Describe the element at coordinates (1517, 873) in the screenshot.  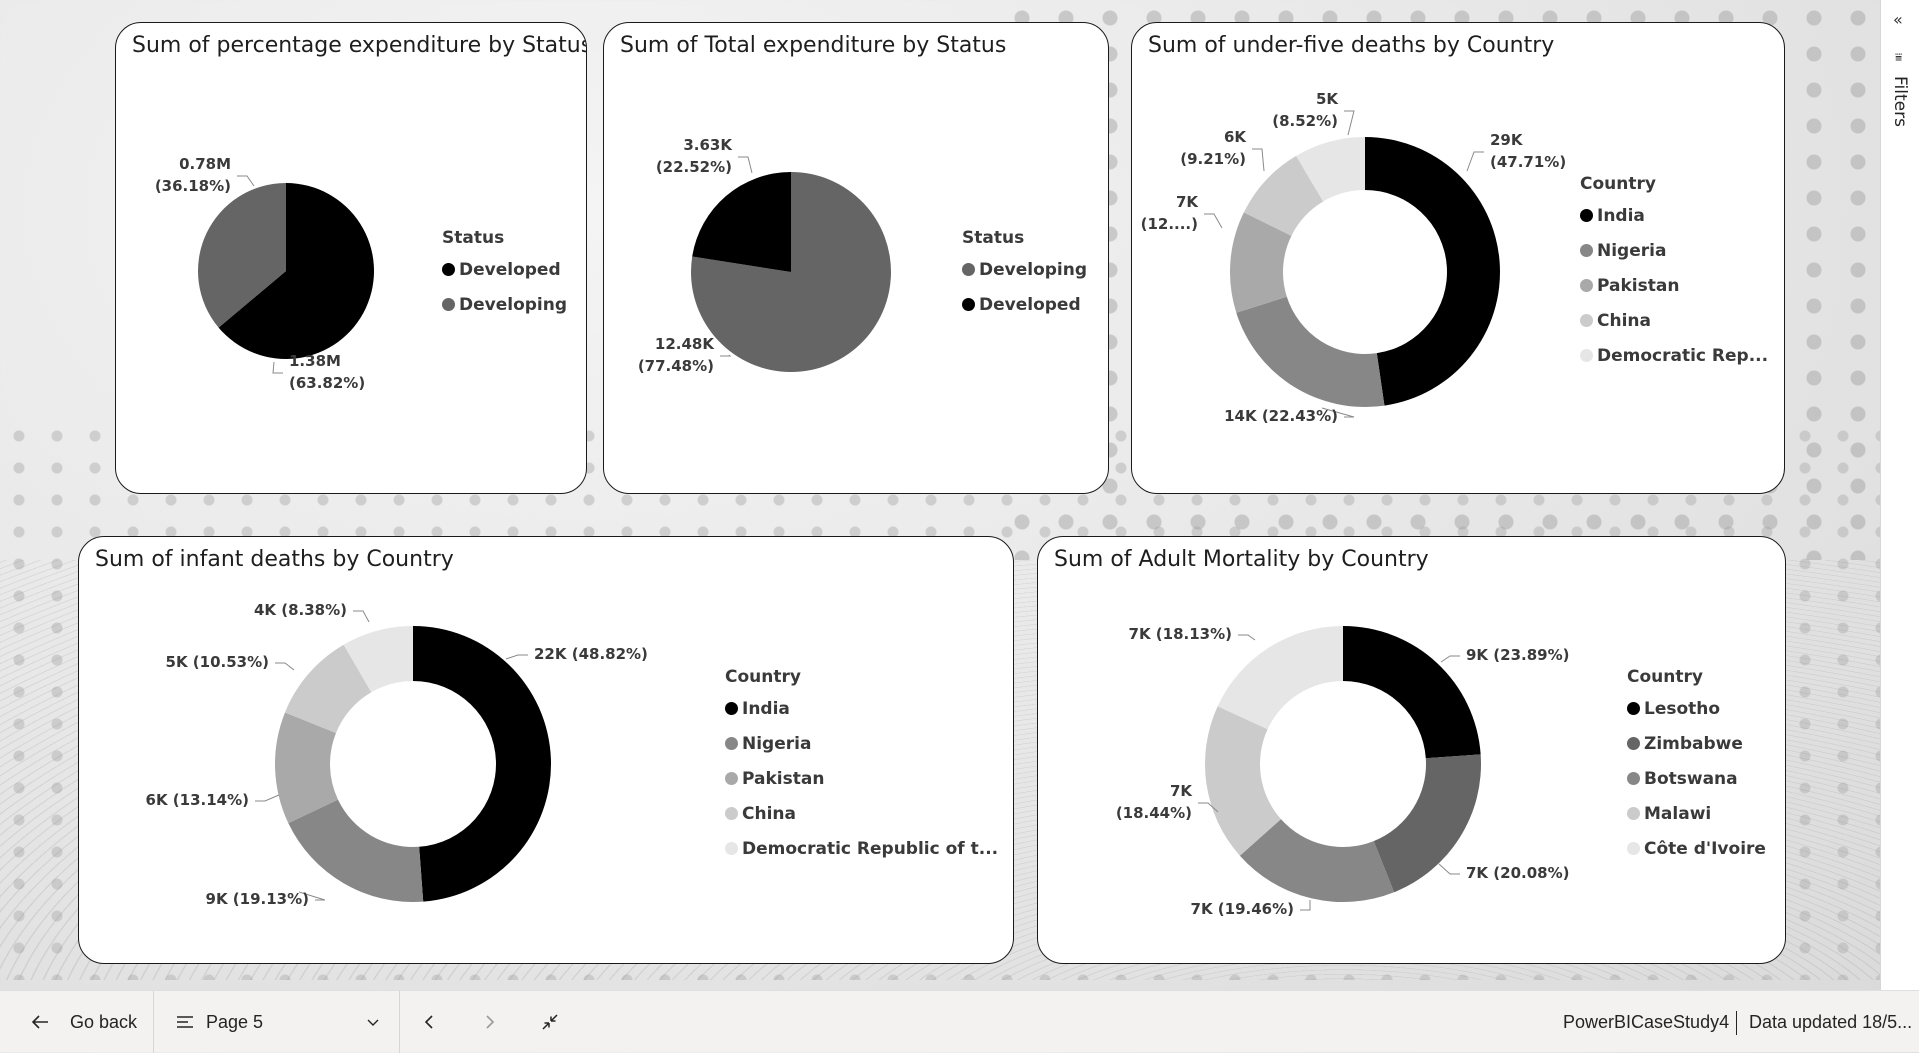
I see `data-label-text: 7K (20.08%)` at that location.